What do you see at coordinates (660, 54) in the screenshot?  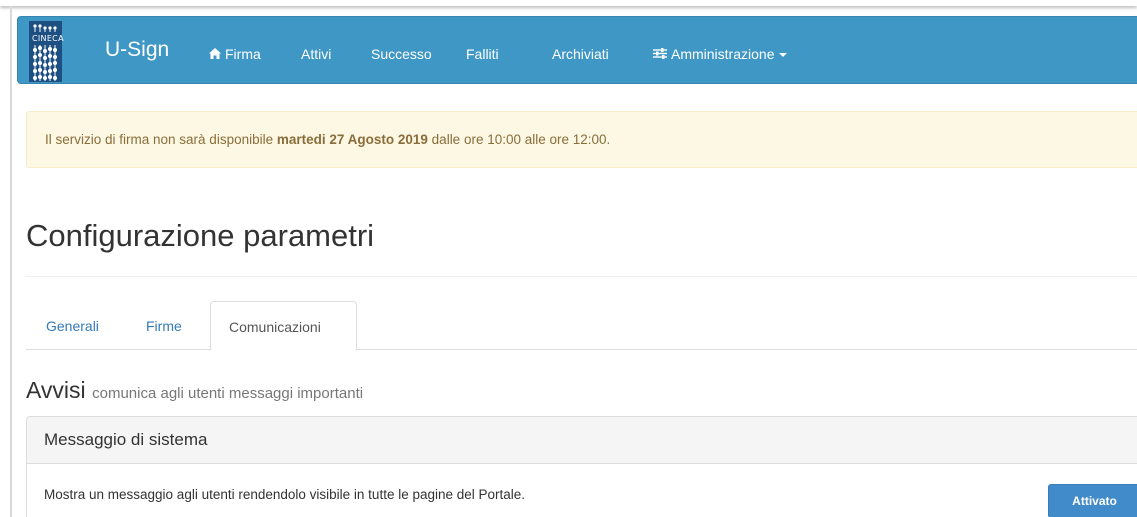 I see `sliders-icon` at bounding box center [660, 54].